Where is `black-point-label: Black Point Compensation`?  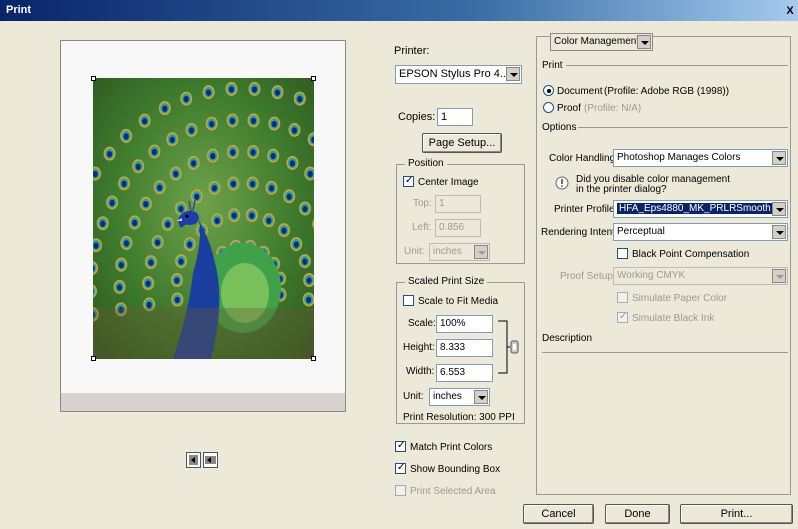
black-point-label: Black Point Compensation is located at coordinates (691, 254).